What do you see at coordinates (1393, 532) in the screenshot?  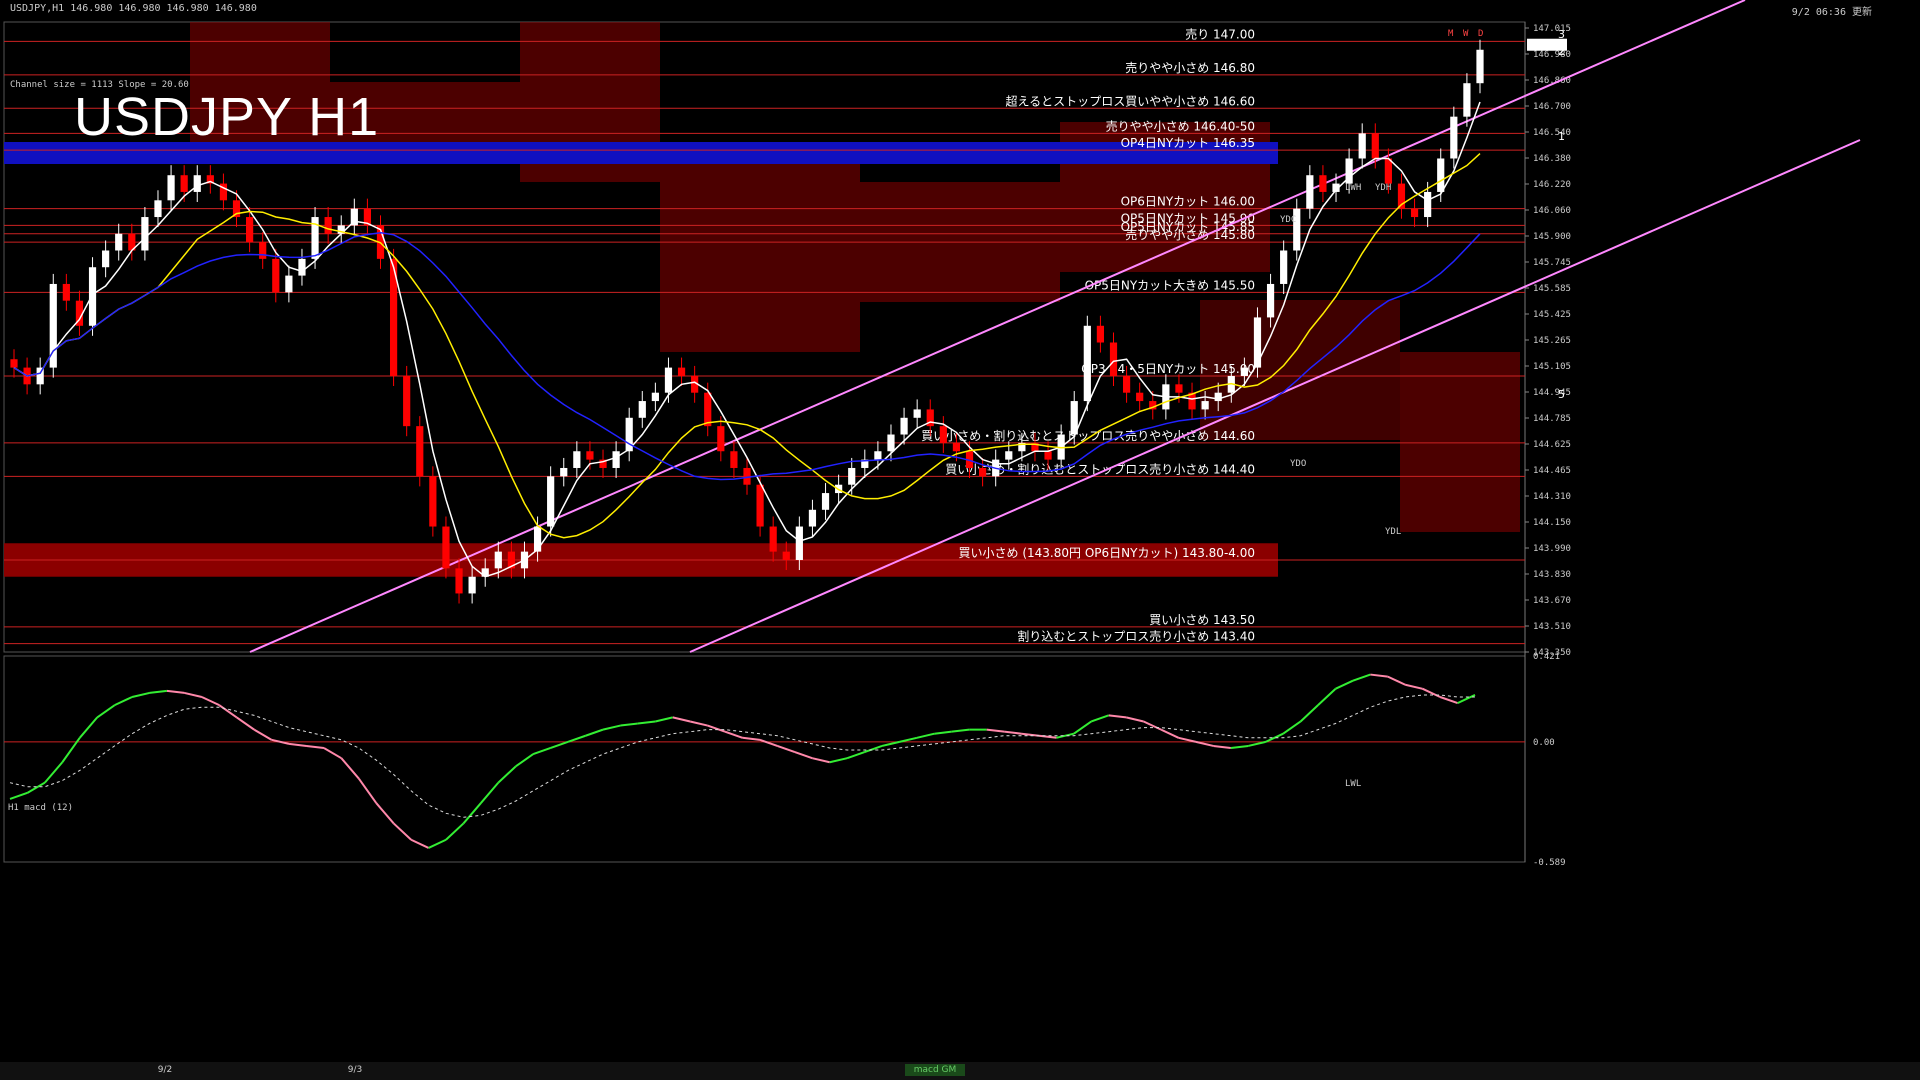 I see `level-mark-ydl: YDL` at bounding box center [1393, 532].